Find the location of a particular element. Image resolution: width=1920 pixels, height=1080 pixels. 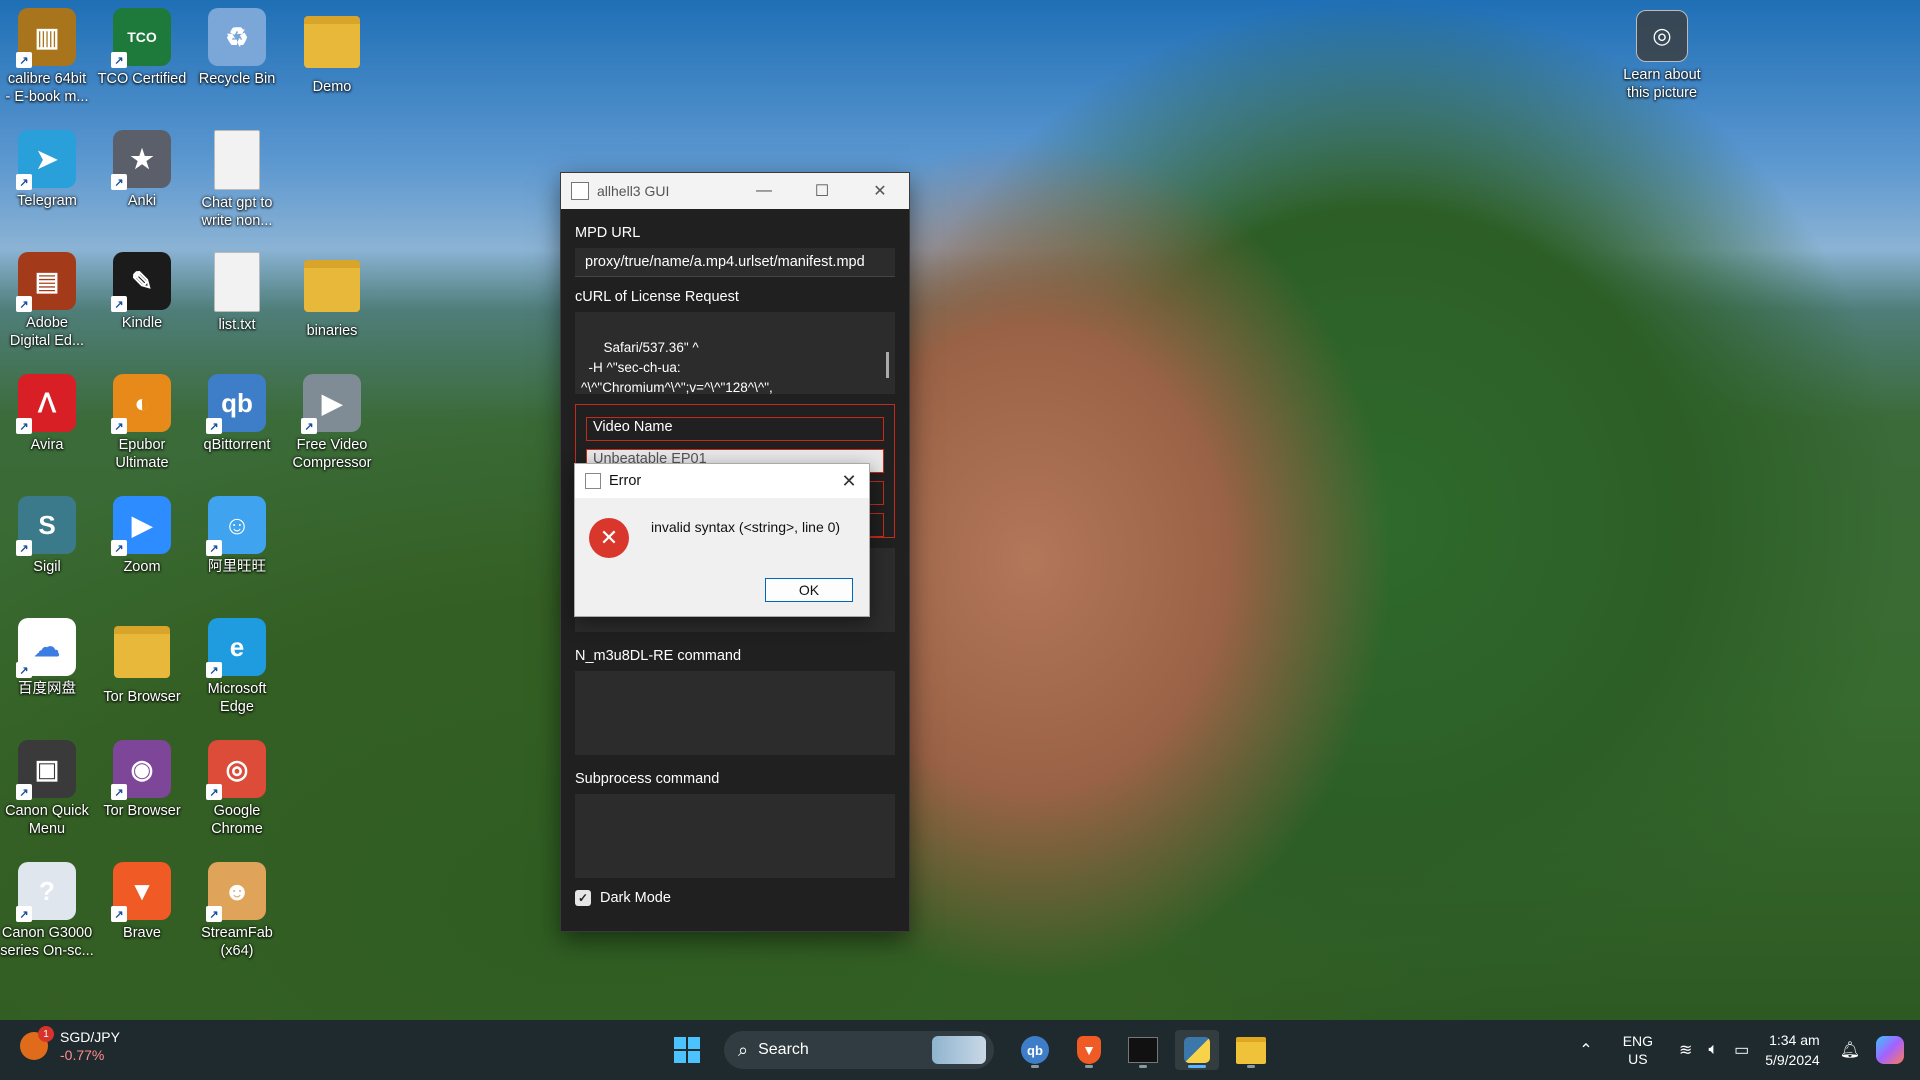

epubor-icon: ◐ ↗ is located at coordinates (141, 404).